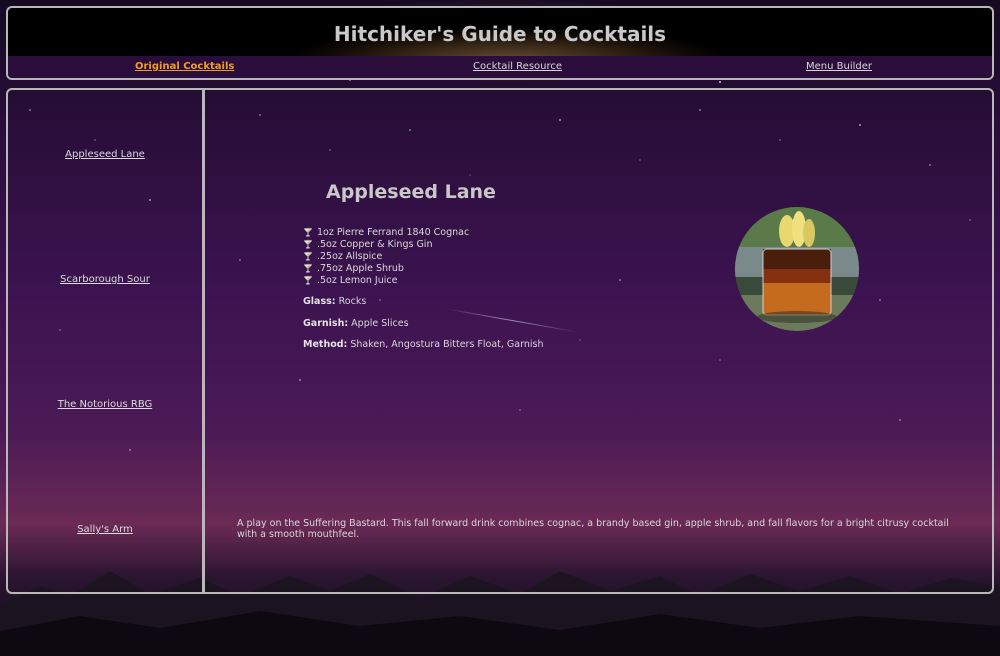  What do you see at coordinates (839, 66) in the screenshot?
I see `nav-menu-builder: Menu Builder` at bounding box center [839, 66].